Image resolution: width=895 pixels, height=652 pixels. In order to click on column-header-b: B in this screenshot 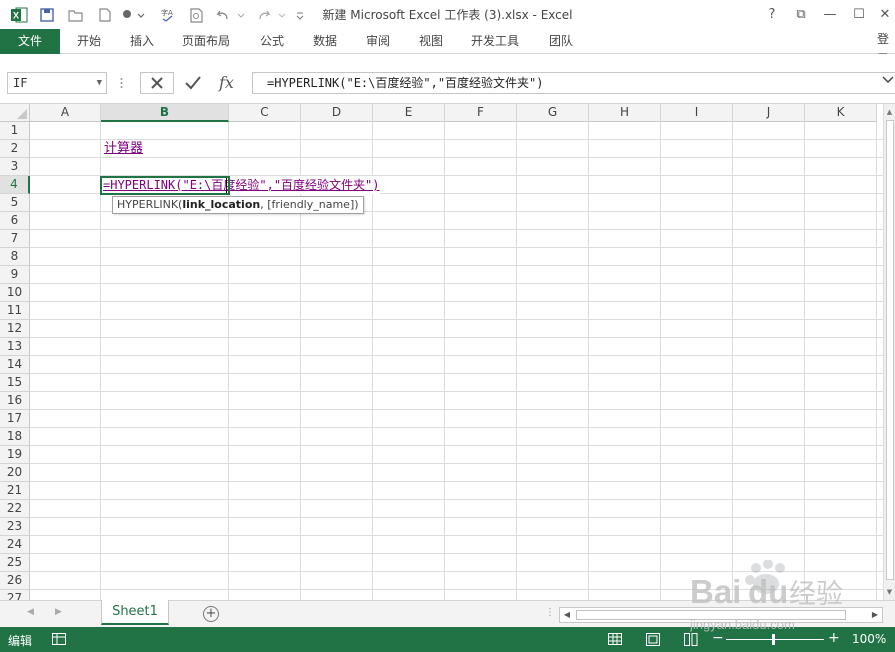, I will do `click(165, 113)`.